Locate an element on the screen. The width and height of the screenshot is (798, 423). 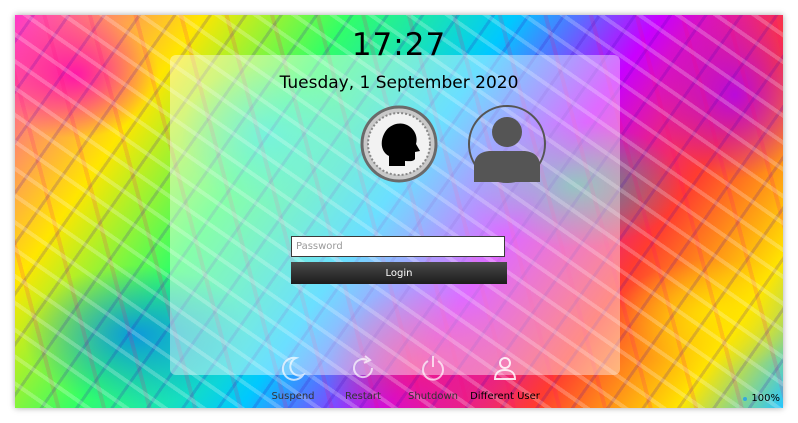
head-silhouette-icon is located at coordinates (399, 144).